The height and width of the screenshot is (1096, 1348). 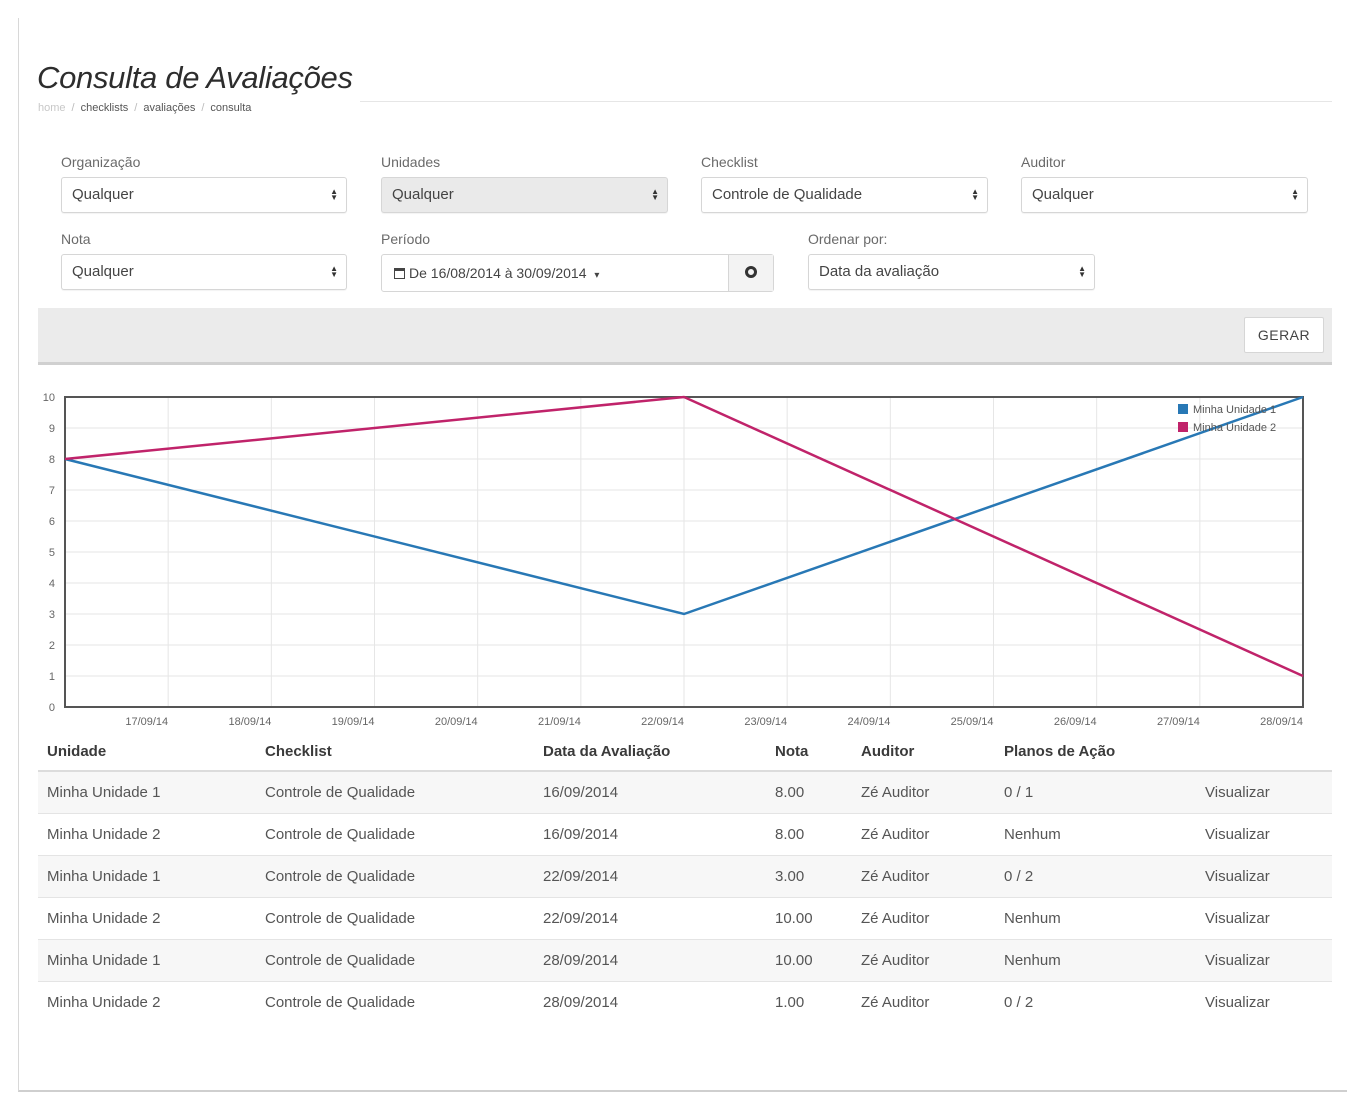 What do you see at coordinates (52, 553) in the screenshot?
I see `y-tick-label: 5` at bounding box center [52, 553].